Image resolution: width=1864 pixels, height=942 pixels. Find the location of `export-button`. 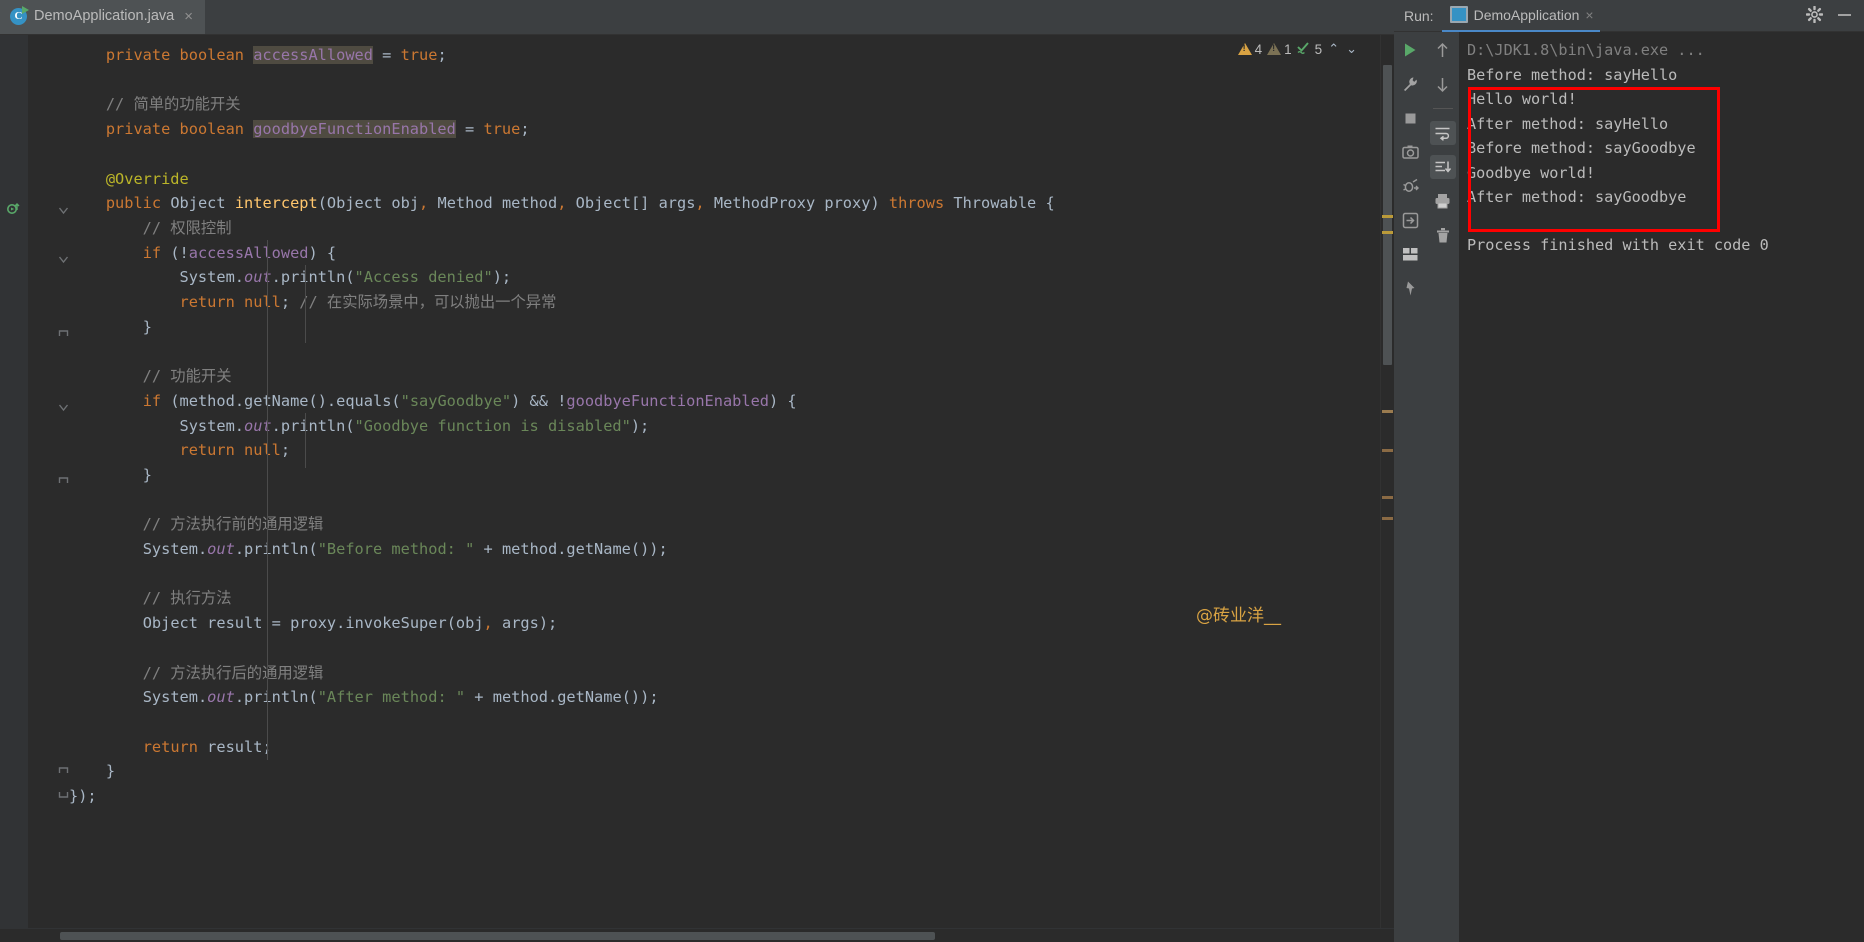

export-button is located at coordinates (1410, 220).